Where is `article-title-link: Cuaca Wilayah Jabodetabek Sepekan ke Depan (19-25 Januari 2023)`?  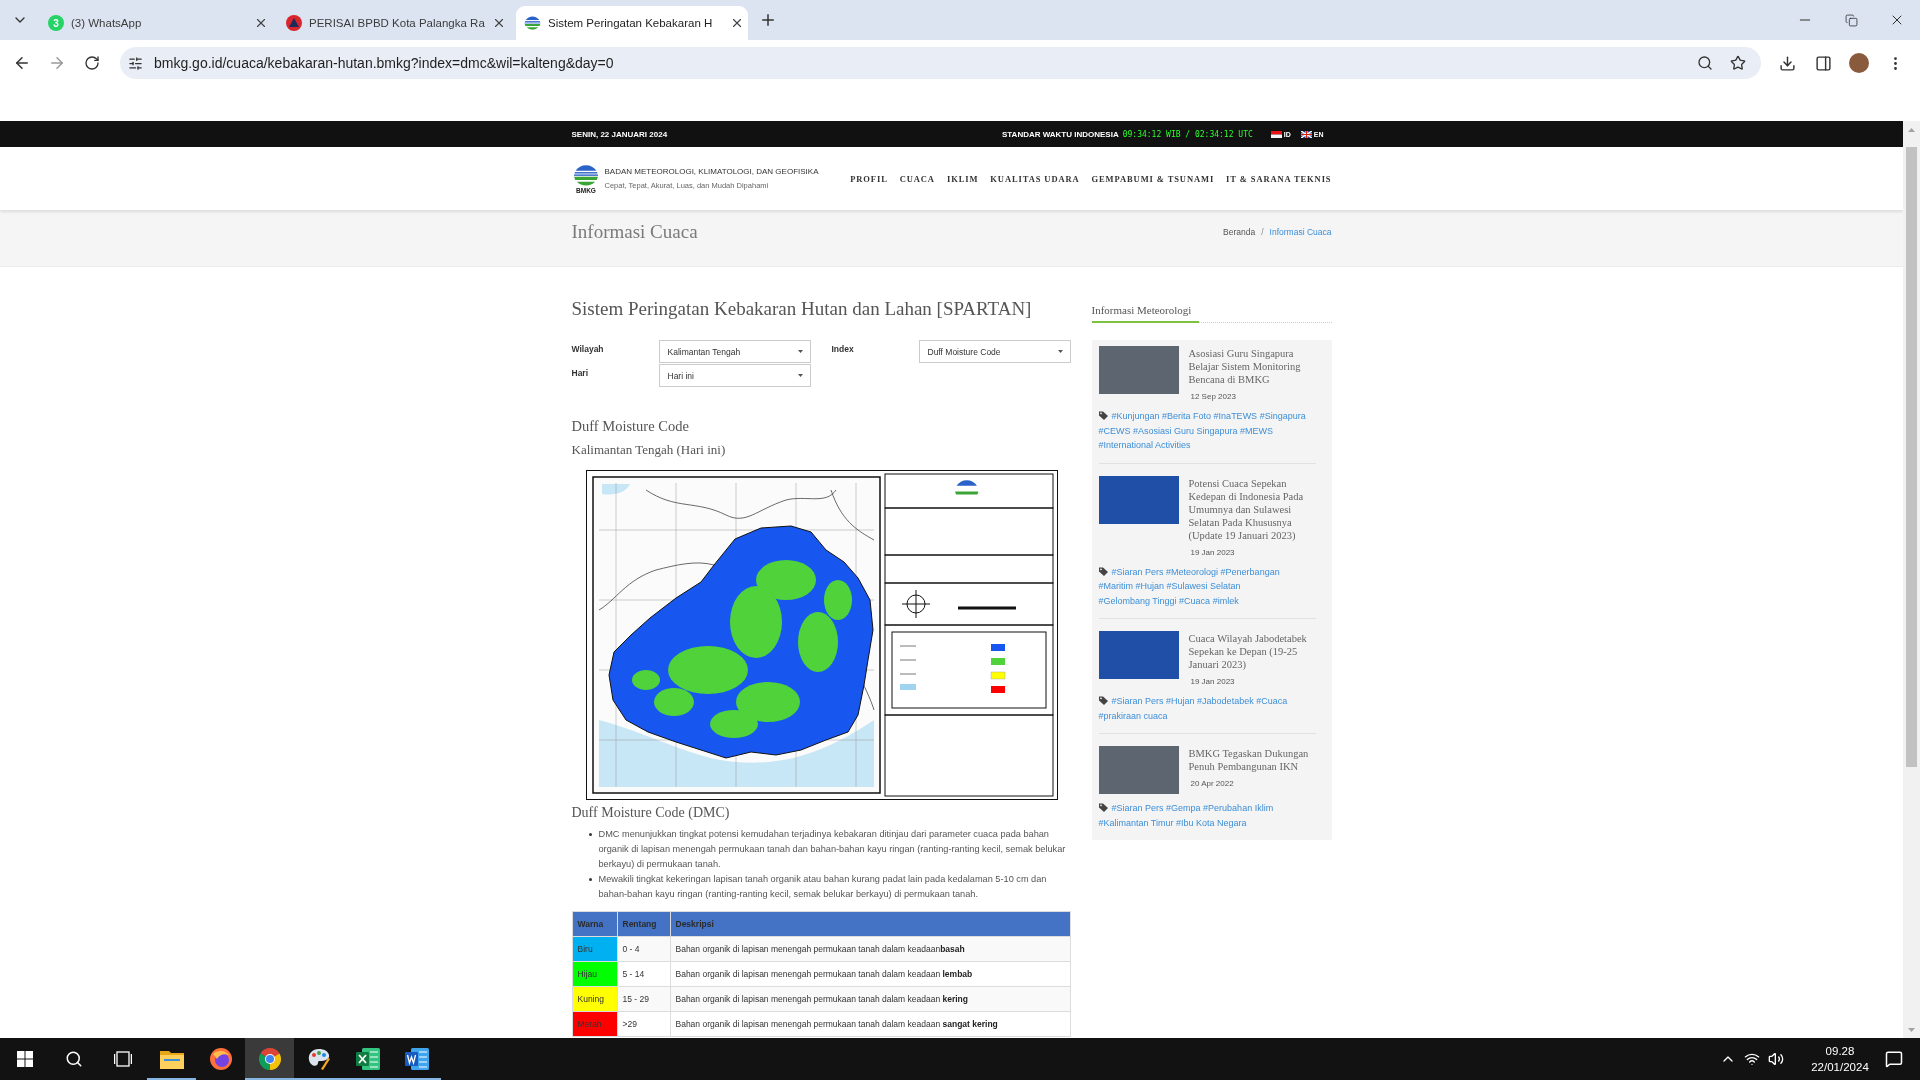 article-title-link: Cuaca Wilayah Jabodetabek Sepekan ke Depan (19-25 Januari 2023) is located at coordinates (1252, 651).